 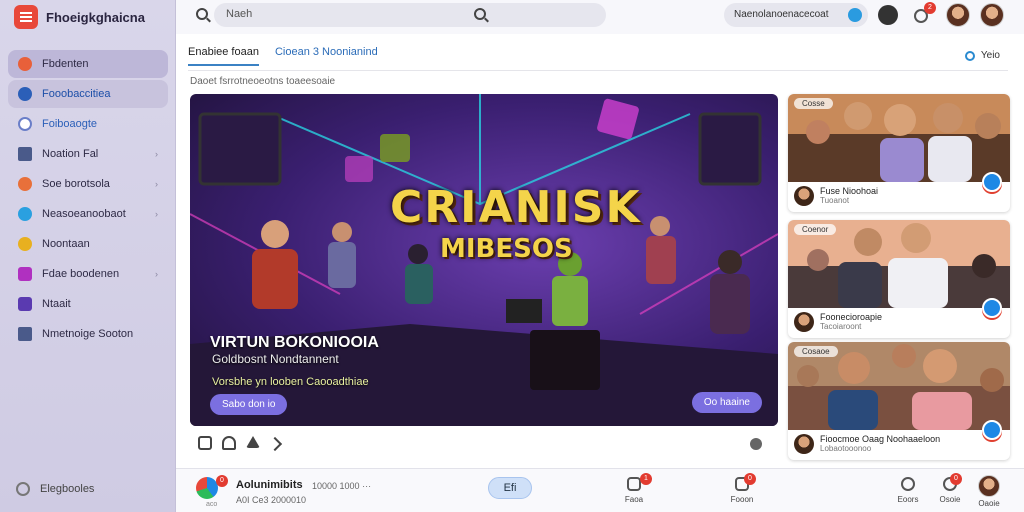 What do you see at coordinates (275, 444) in the screenshot?
I see `send-icon` at bounding box center [275, 444].